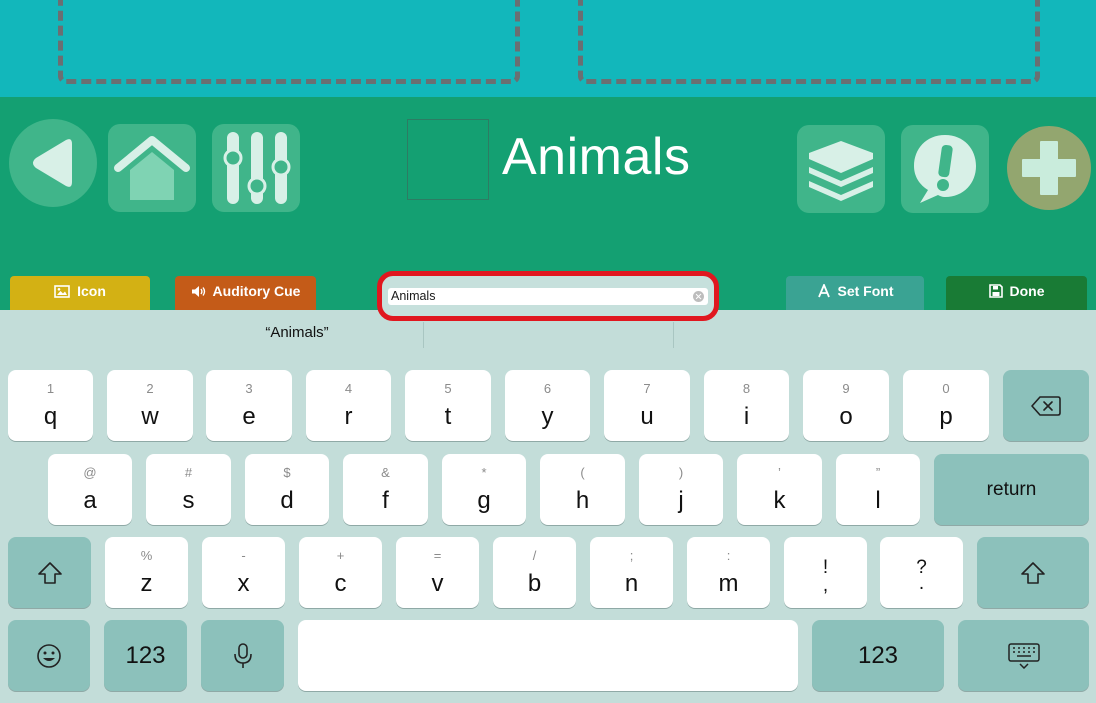  I want to click on layers-icon, so click(841, 171).